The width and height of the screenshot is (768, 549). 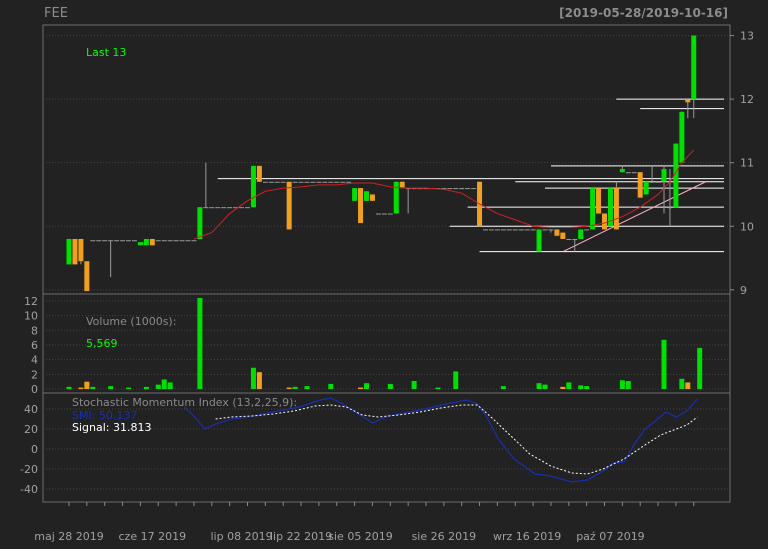 I want to click on volume-title: Volume (1000s):, so click(x=131, y=321).